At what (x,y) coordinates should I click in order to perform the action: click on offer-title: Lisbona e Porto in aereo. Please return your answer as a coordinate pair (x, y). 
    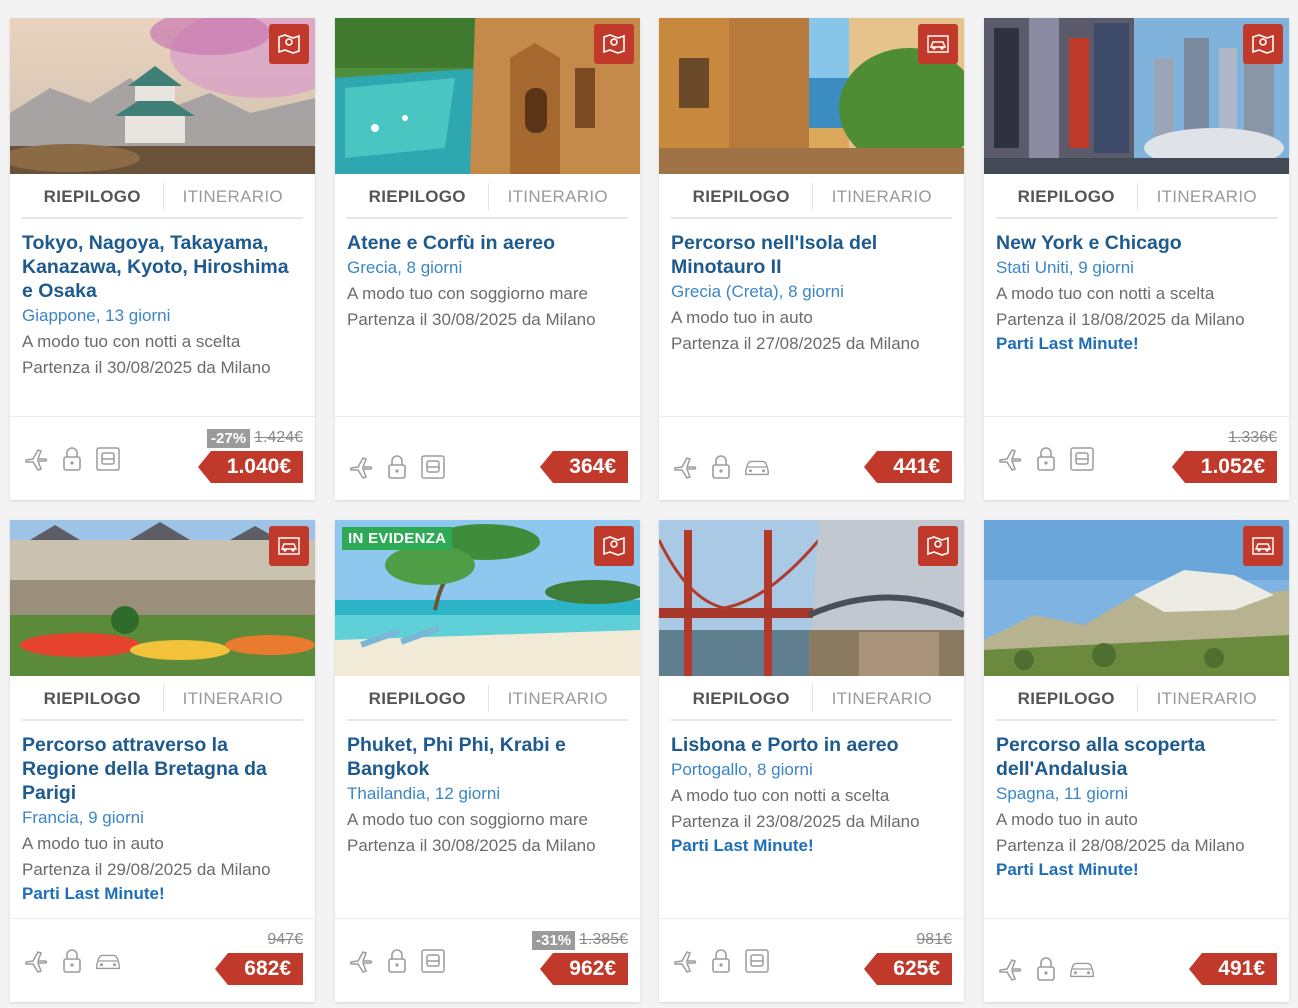
    Looking at the image, I should click on (811, 745).